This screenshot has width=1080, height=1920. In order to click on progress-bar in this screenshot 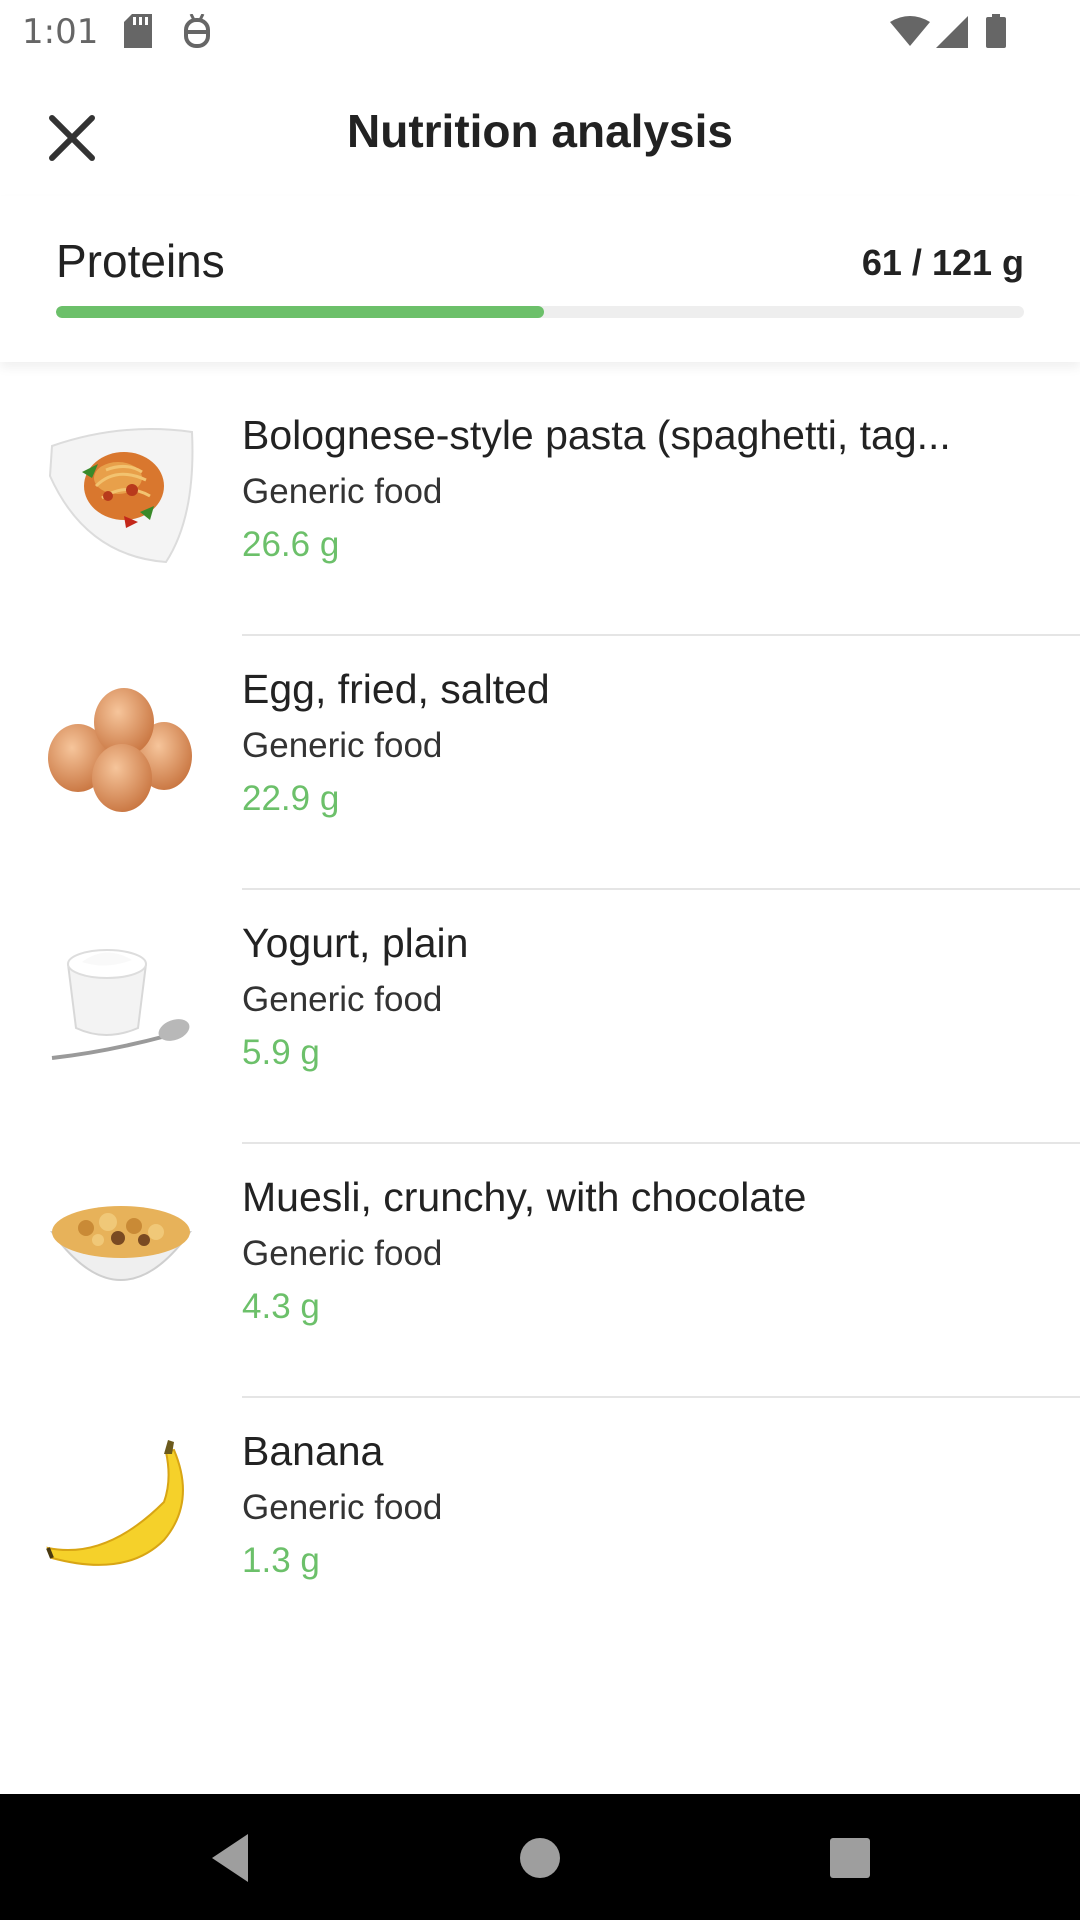, I will do `click(540, 312)`.